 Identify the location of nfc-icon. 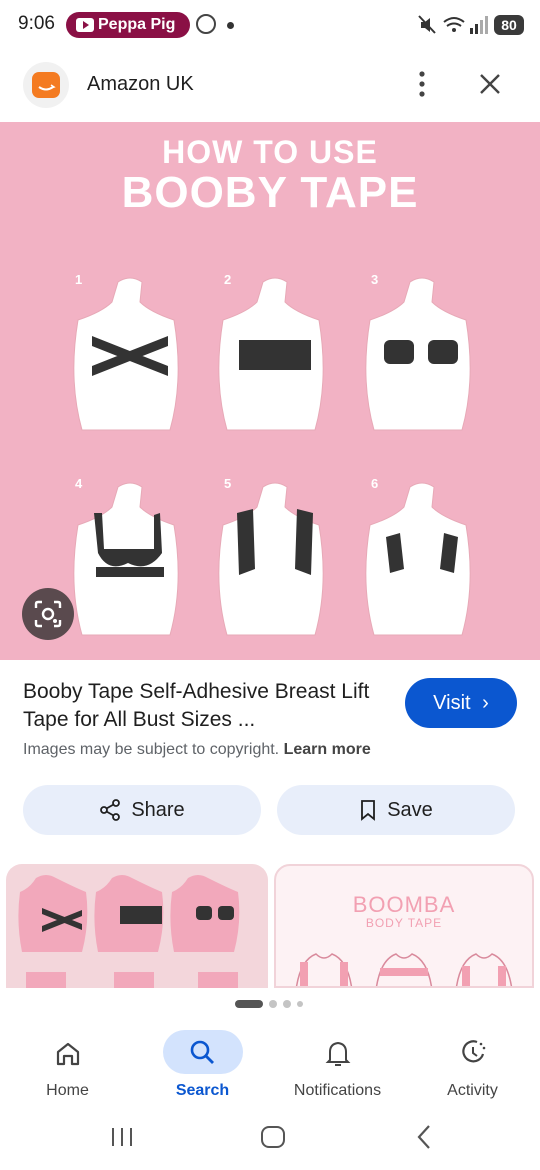
(206, 24).